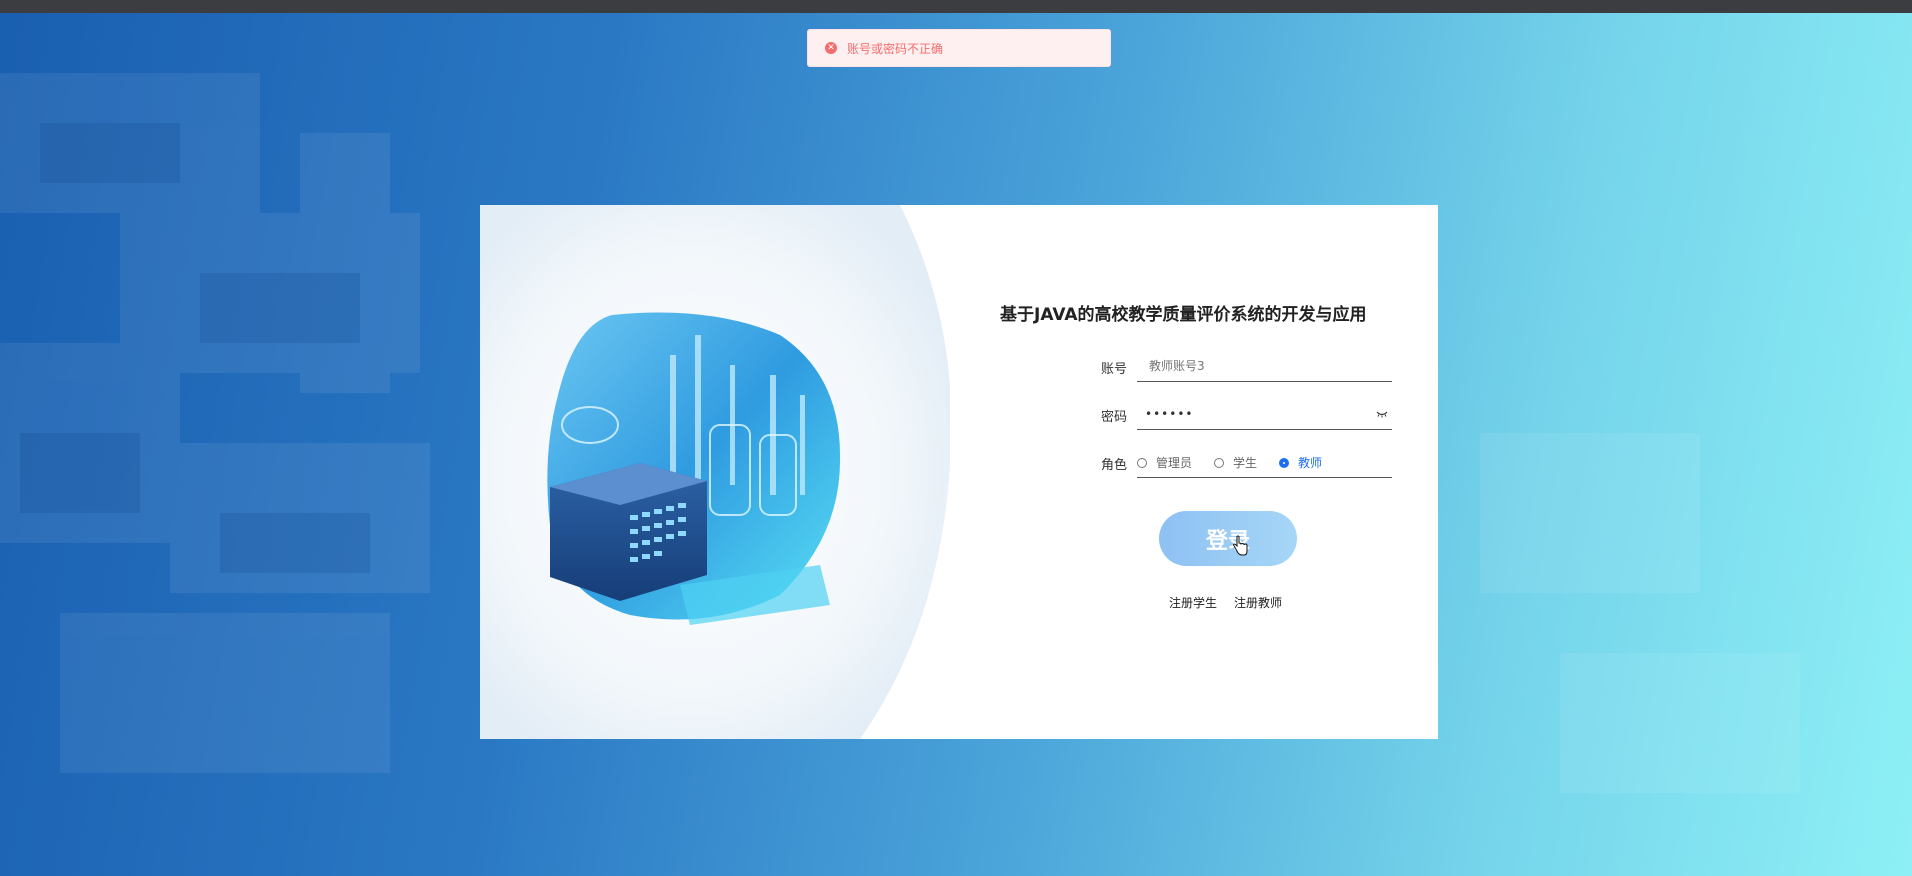 The height and width of the screenshot is (876, 1912). What do you see at coordinates (1240, 545) in the screenshot?
I see `hand-cursor-icon` at bounding box center [1240, 545].